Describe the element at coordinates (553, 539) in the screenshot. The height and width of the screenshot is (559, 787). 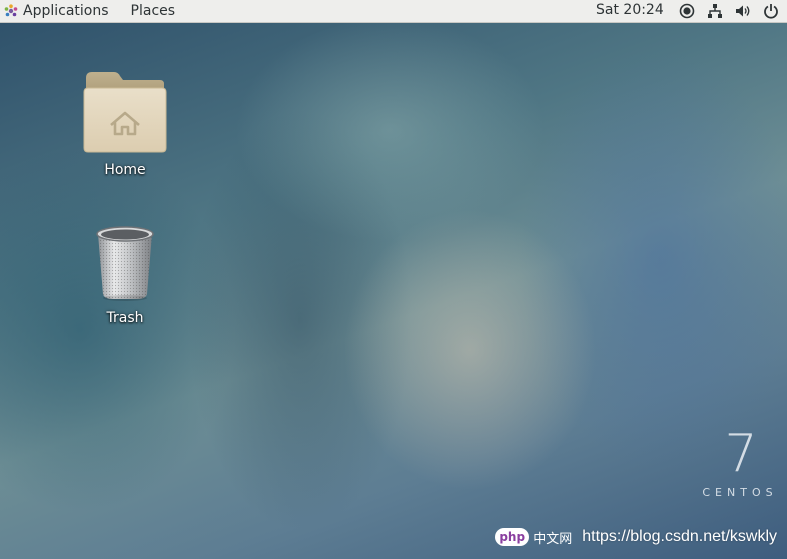
I see `watermark-cn-text: 中文网` at that location.